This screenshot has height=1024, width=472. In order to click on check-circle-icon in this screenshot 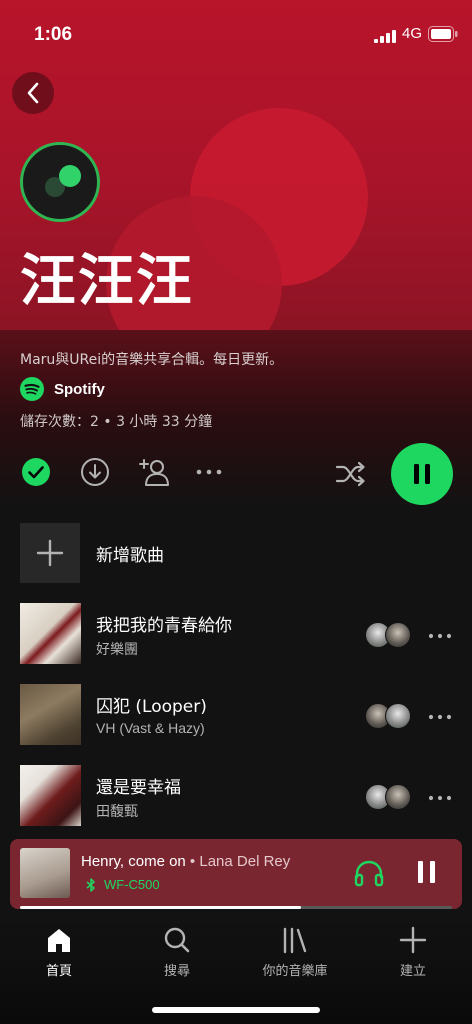, I will do `click(36, 472)`.